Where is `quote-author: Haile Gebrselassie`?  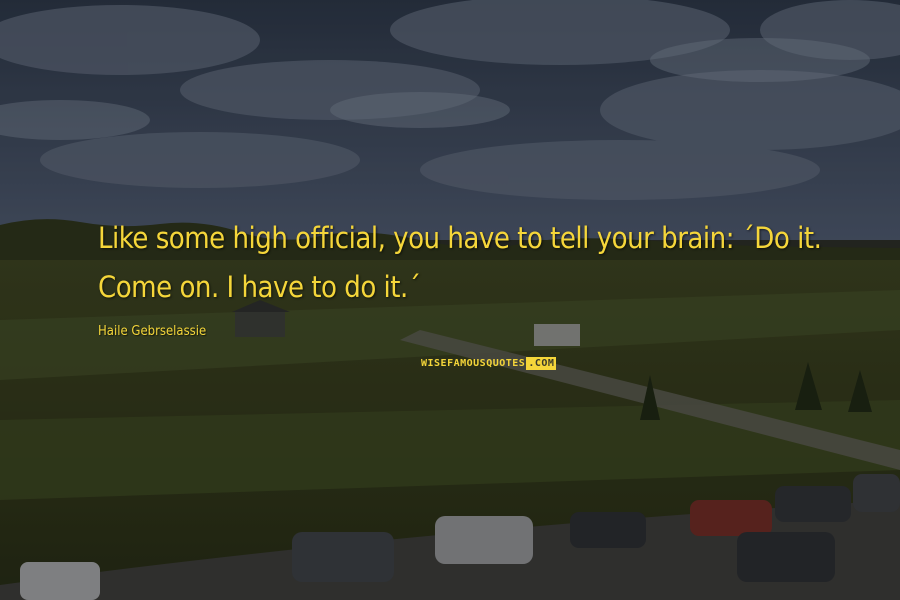 quote-author: Haile Gebrselassie is located at coordinates (152, 331).